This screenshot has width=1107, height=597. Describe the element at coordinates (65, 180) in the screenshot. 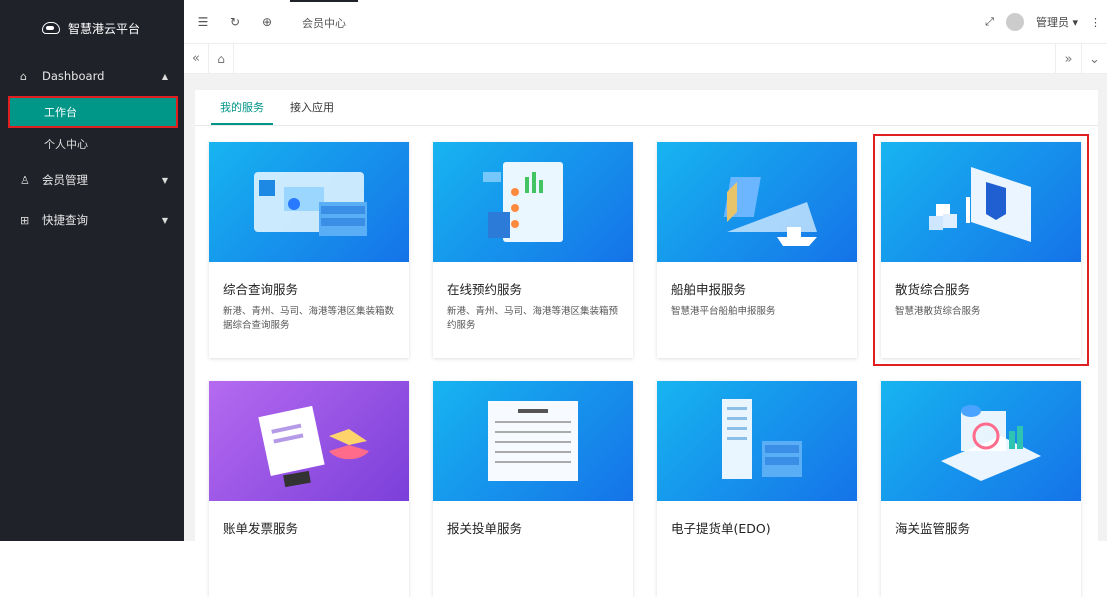

I see `menu-label: 会员管理` at that location.